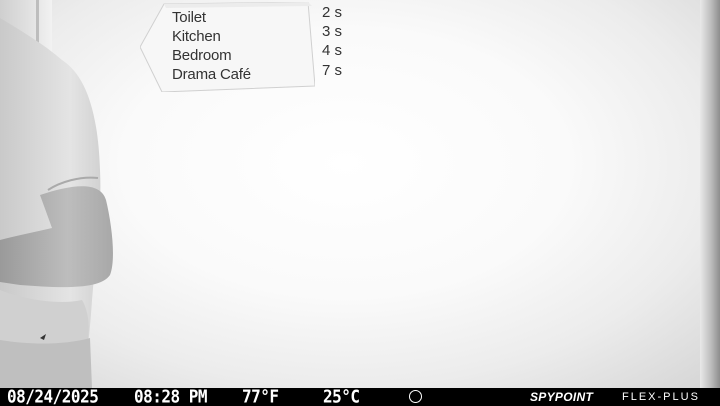 This screenshot has height=406, width=720. What do you see at coordinates (202, 55) in the screenshot?
I see `sign-label-bedroom: Bedroom` at bounding box center [202, 55].